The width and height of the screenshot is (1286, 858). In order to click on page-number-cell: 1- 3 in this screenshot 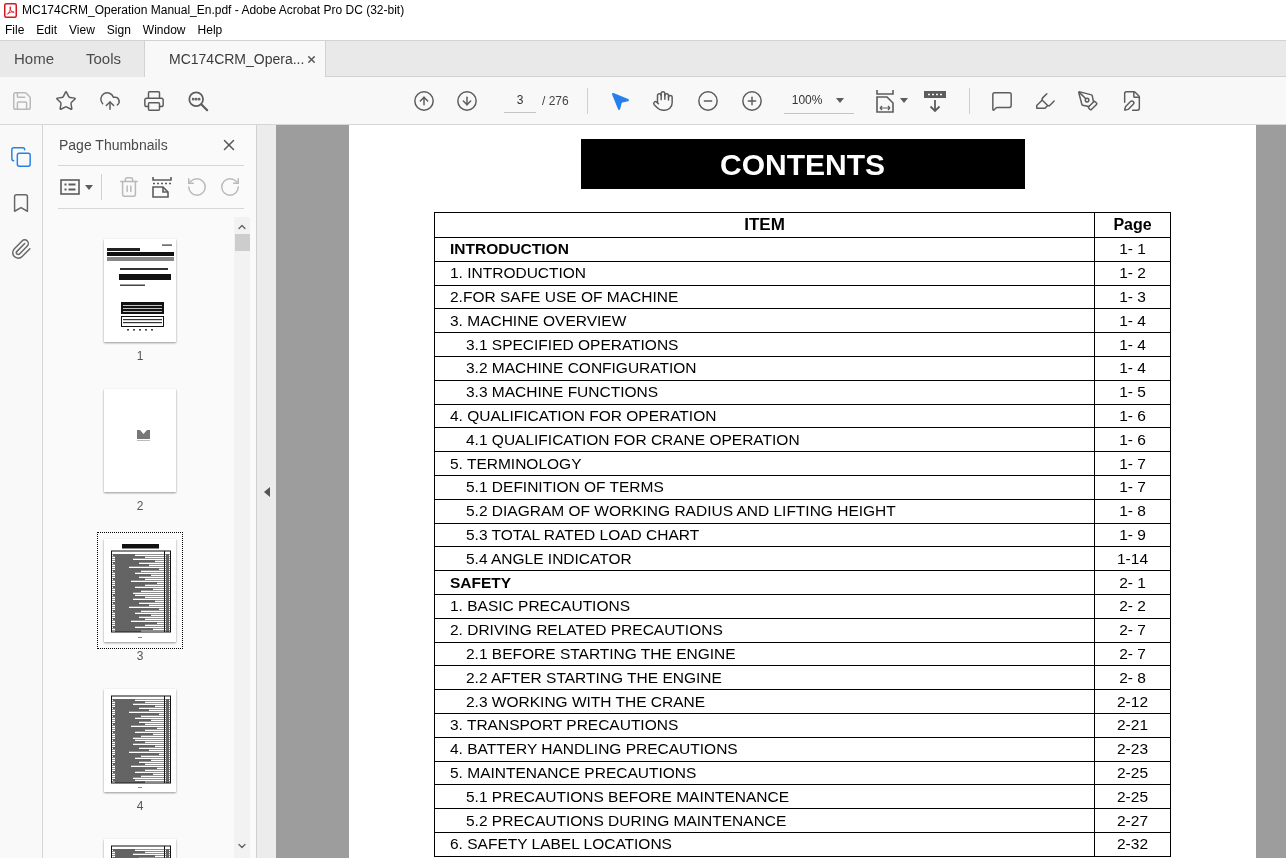, I will do `click(1132, 297)`.